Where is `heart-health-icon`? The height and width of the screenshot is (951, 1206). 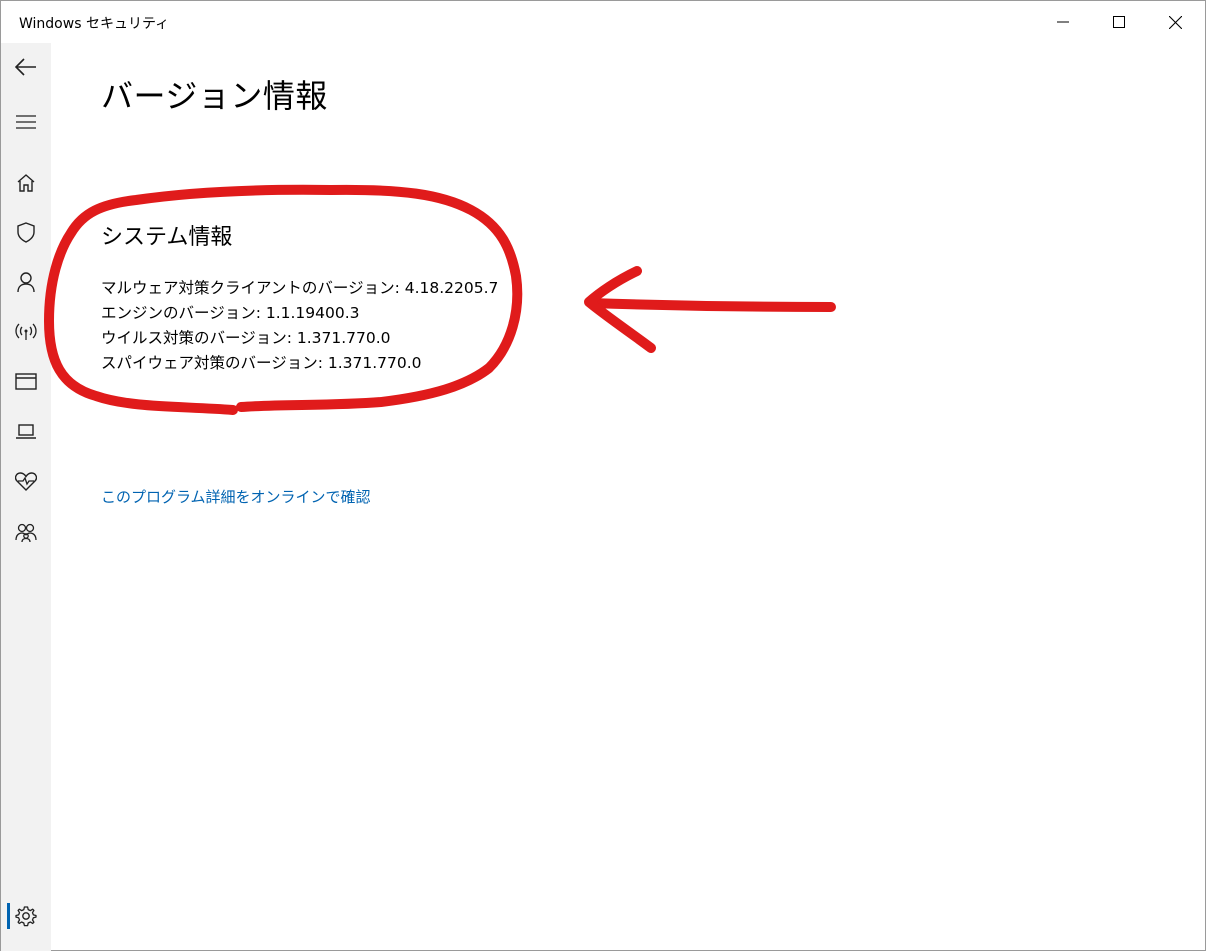 heart-health-icon is located at coordinates (26, 481).